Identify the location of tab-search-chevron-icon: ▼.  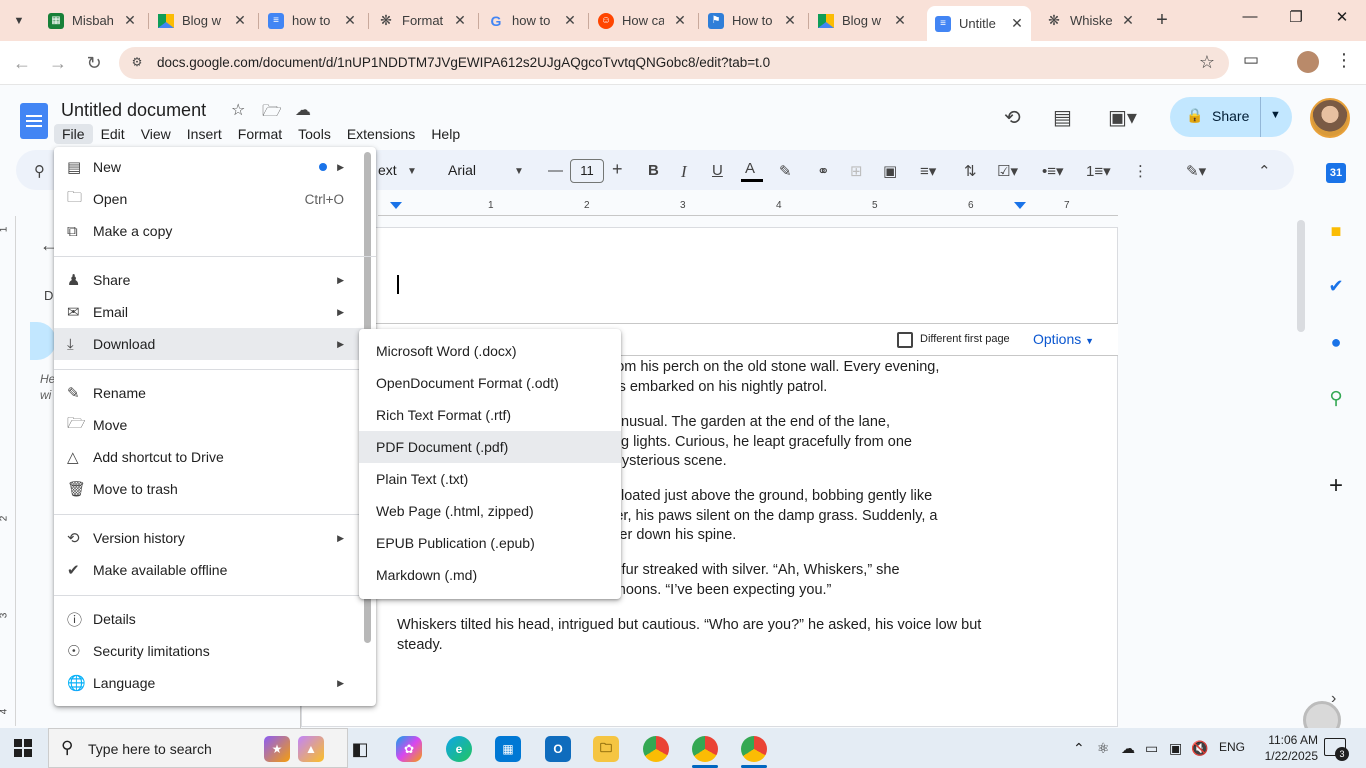
(19, 21).